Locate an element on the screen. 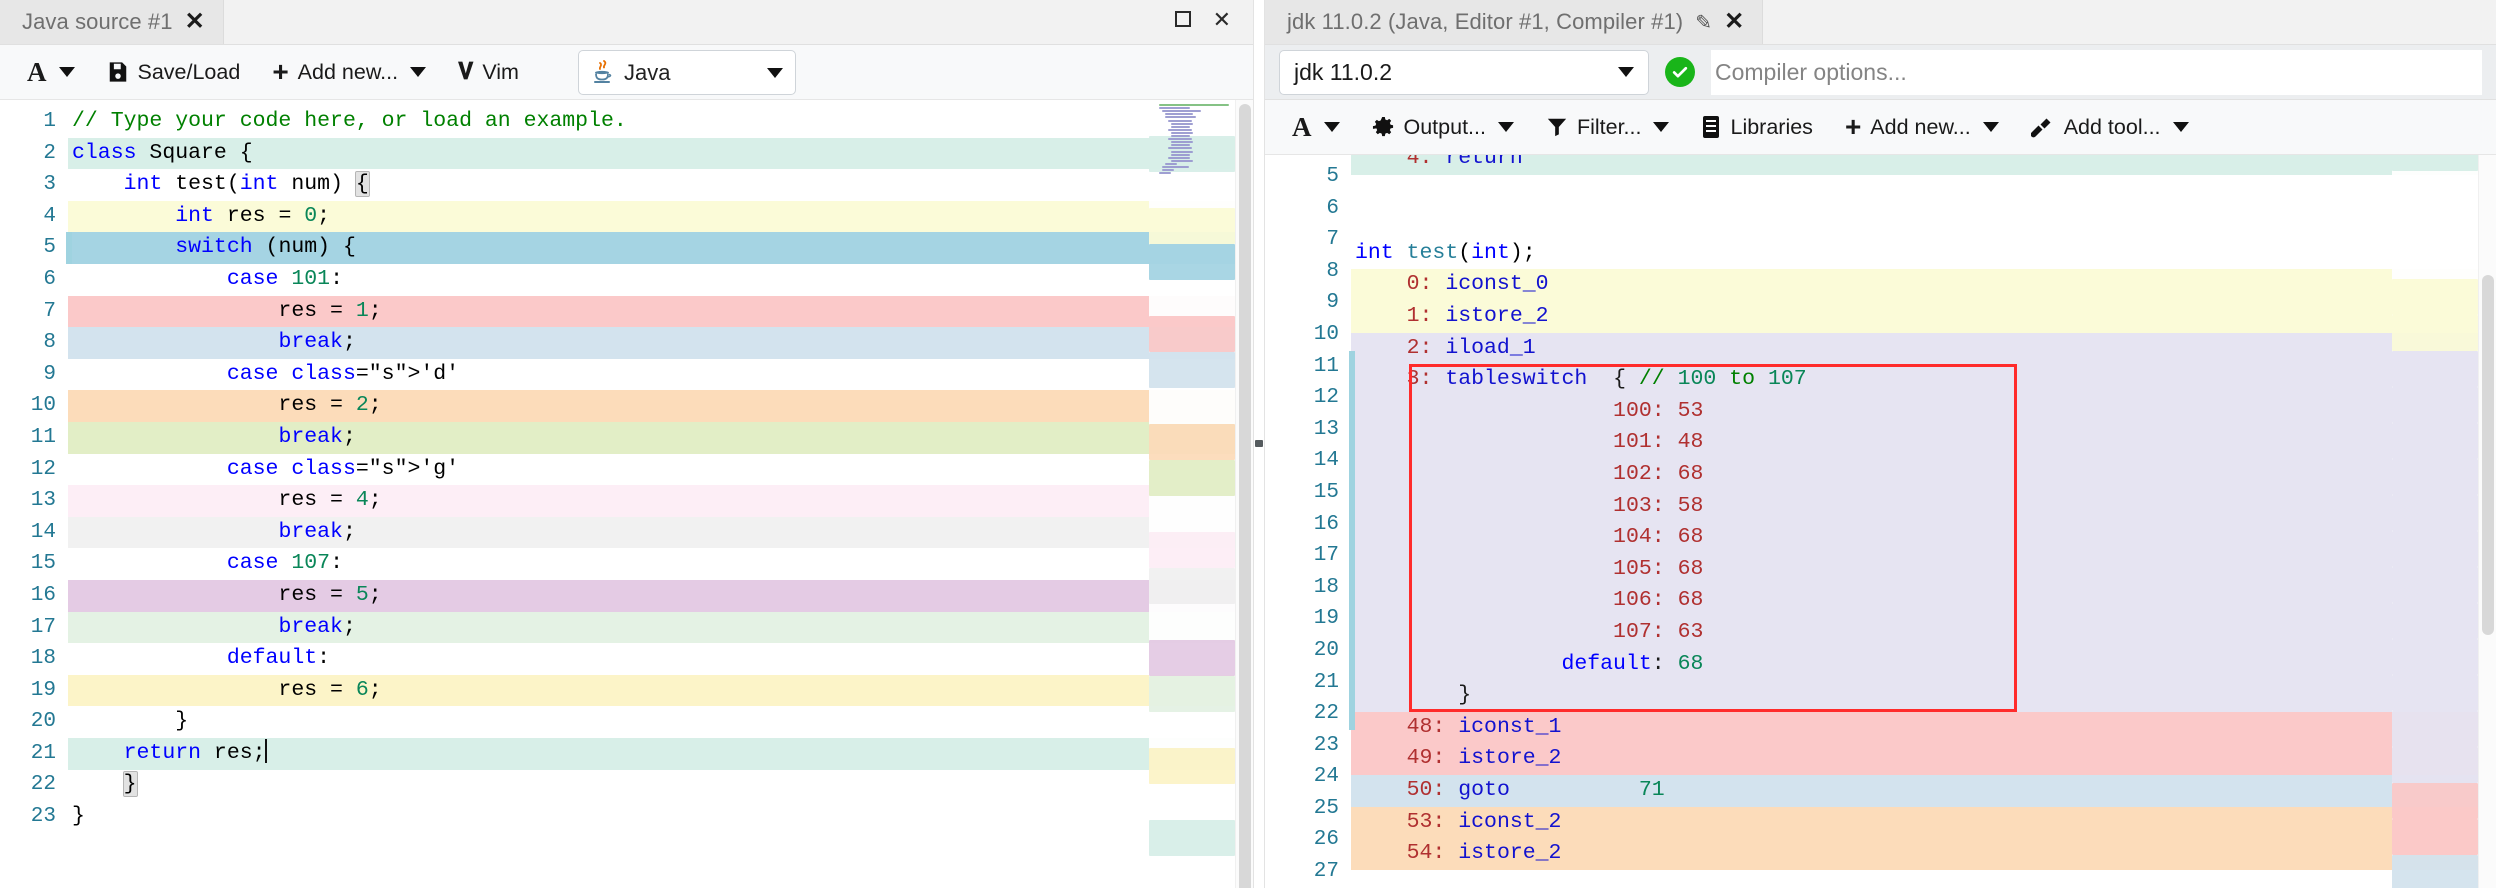  line-number: 1 is located at coordinates (49, 121).